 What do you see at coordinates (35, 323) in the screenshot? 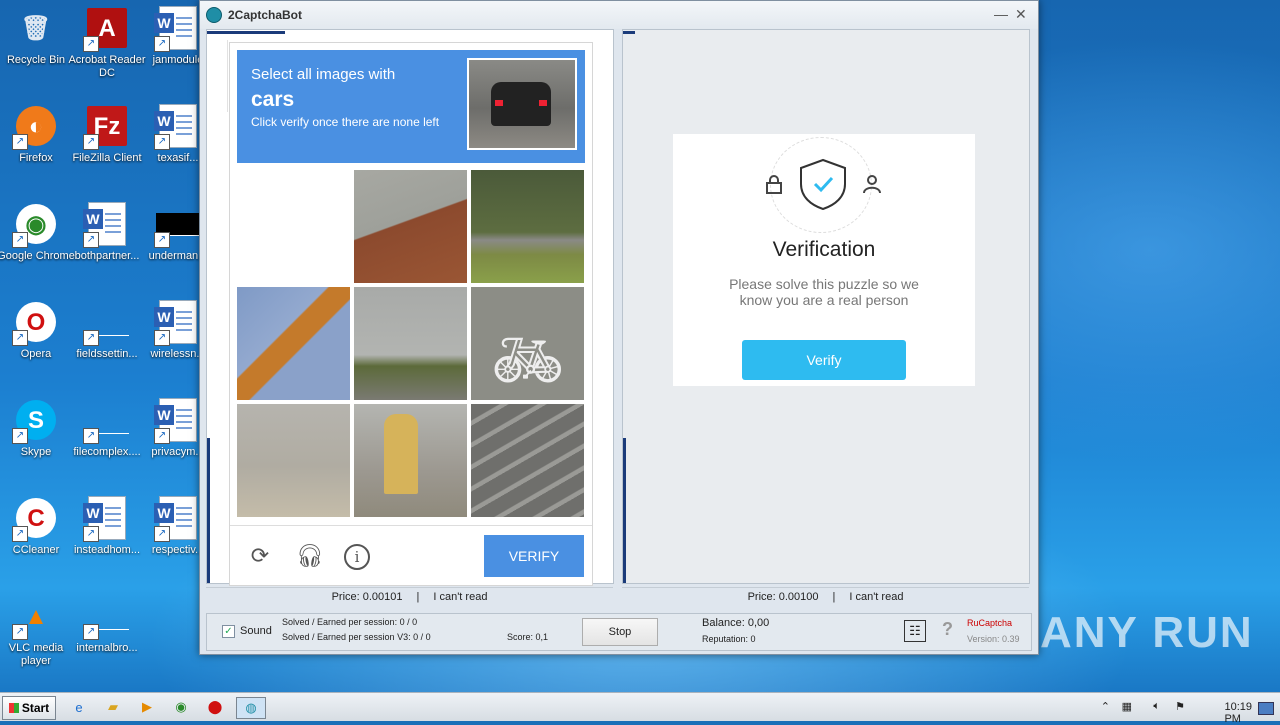
I see `opera-icon: O ↗` at bounding box center [35, 323].